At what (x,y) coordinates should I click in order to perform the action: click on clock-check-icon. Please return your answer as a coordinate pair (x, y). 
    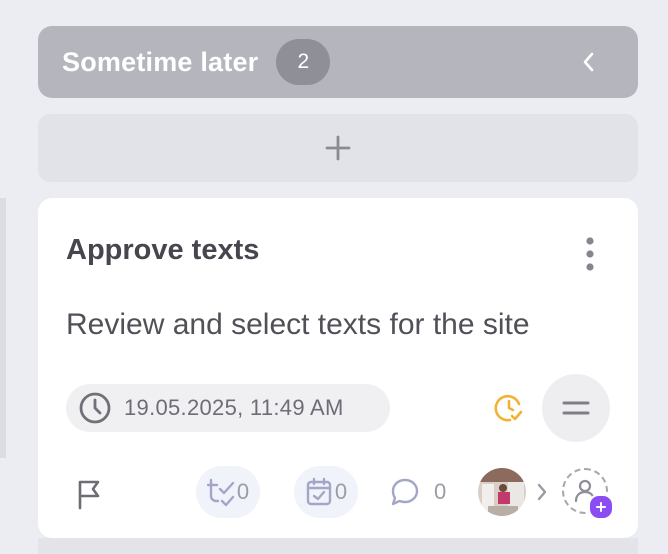
    Looking at the image, I should click on (509, 408).